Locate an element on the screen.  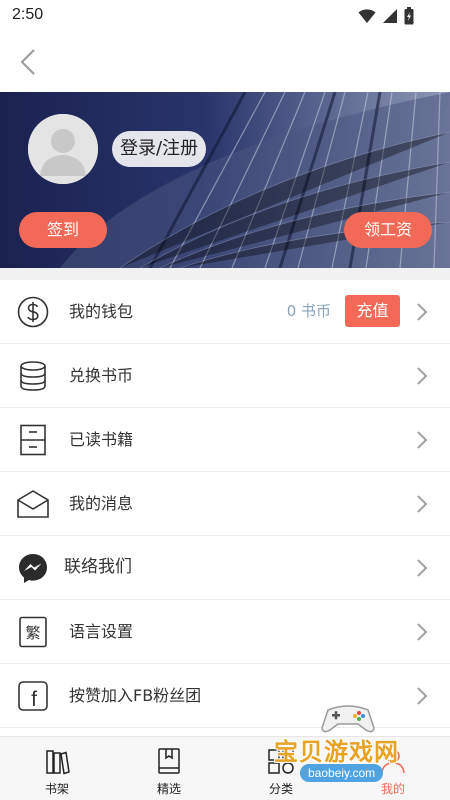
traditional-char-glyph: 繁 is located at coordinates (32, 633).